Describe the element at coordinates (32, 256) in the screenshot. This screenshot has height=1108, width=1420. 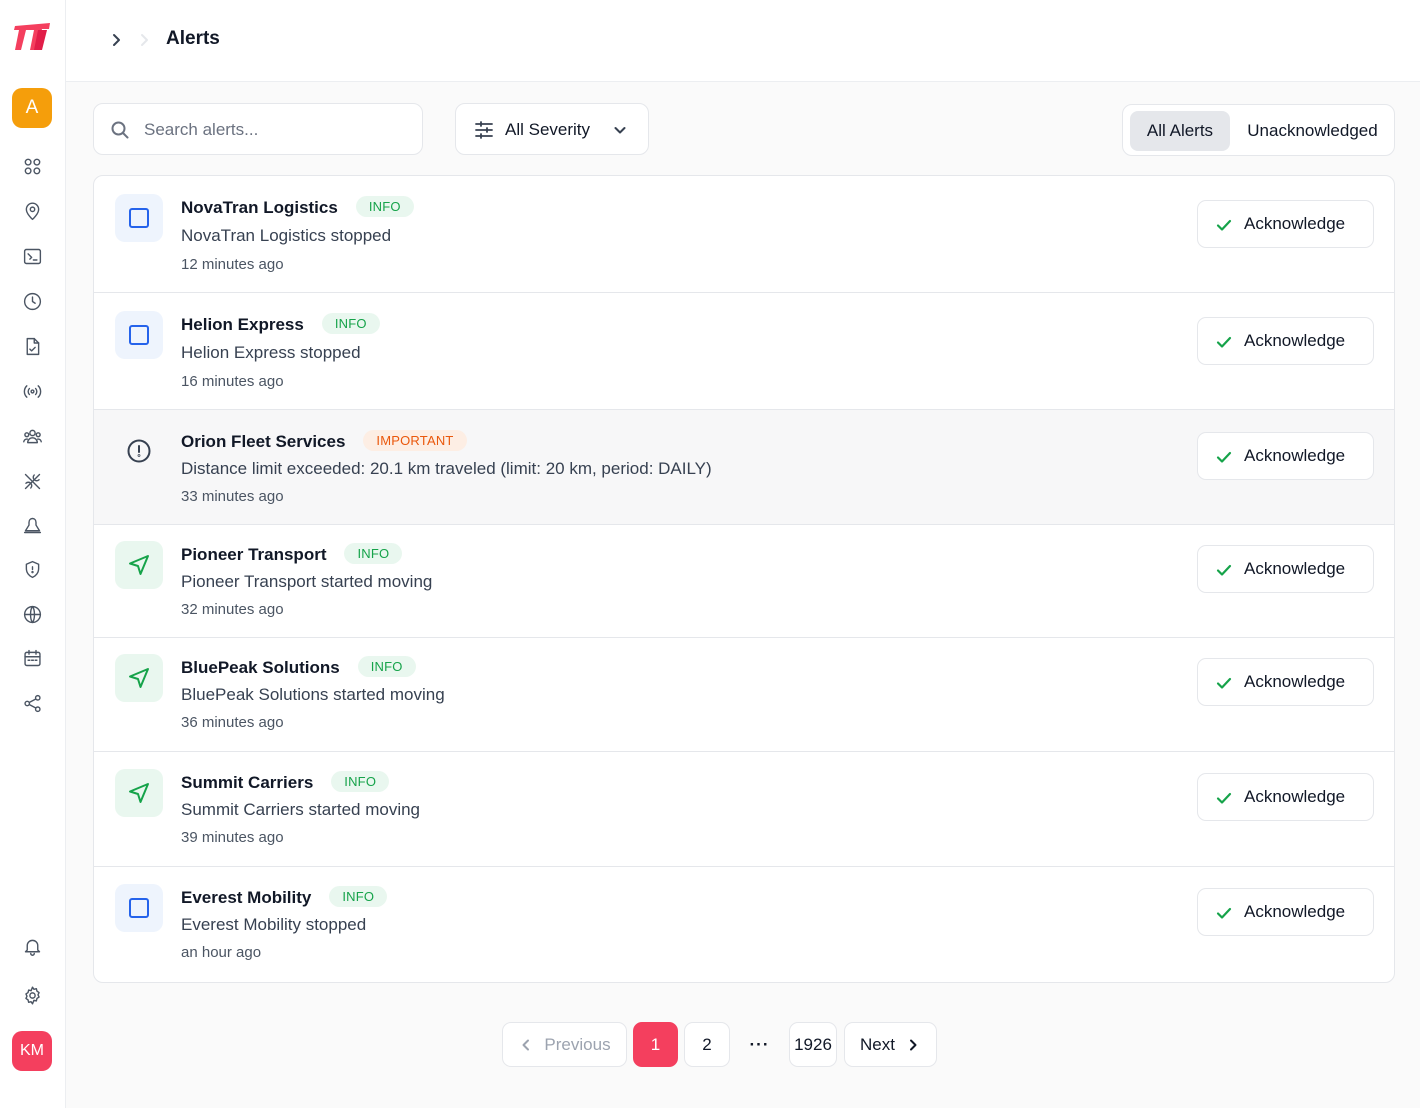
I see `image-icon` at that location.